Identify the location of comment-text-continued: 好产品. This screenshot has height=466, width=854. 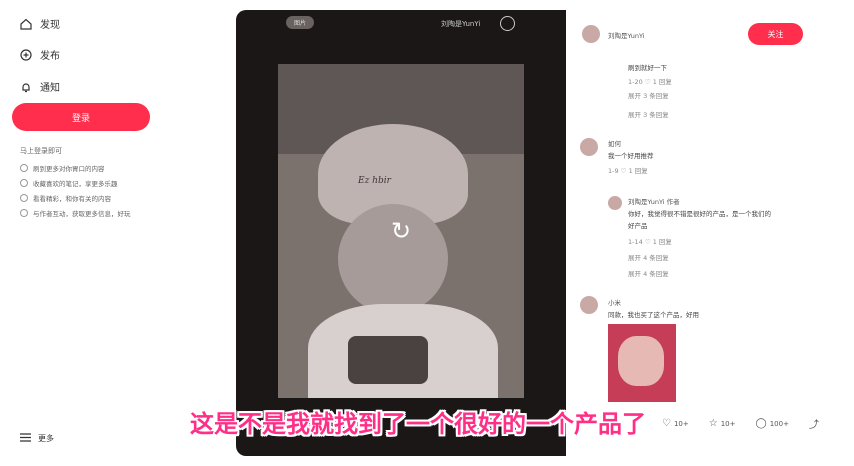
(638, 226).